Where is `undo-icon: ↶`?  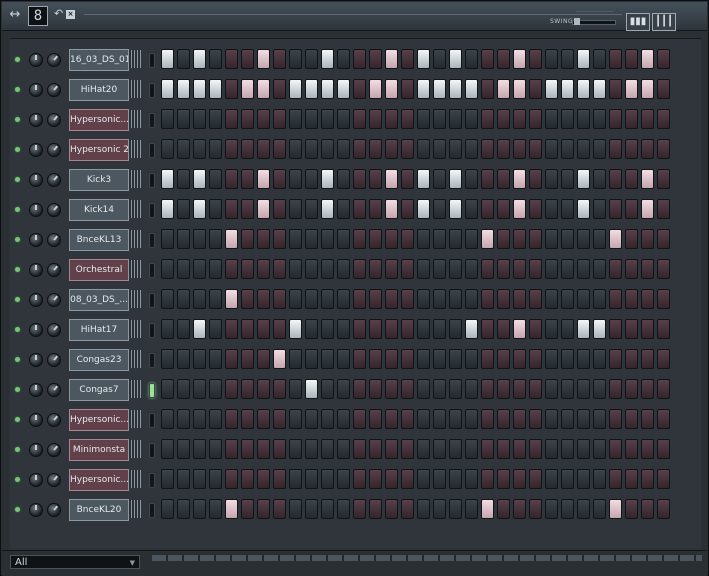 undo-icon: ↶ is located at coordinates (60, 14).